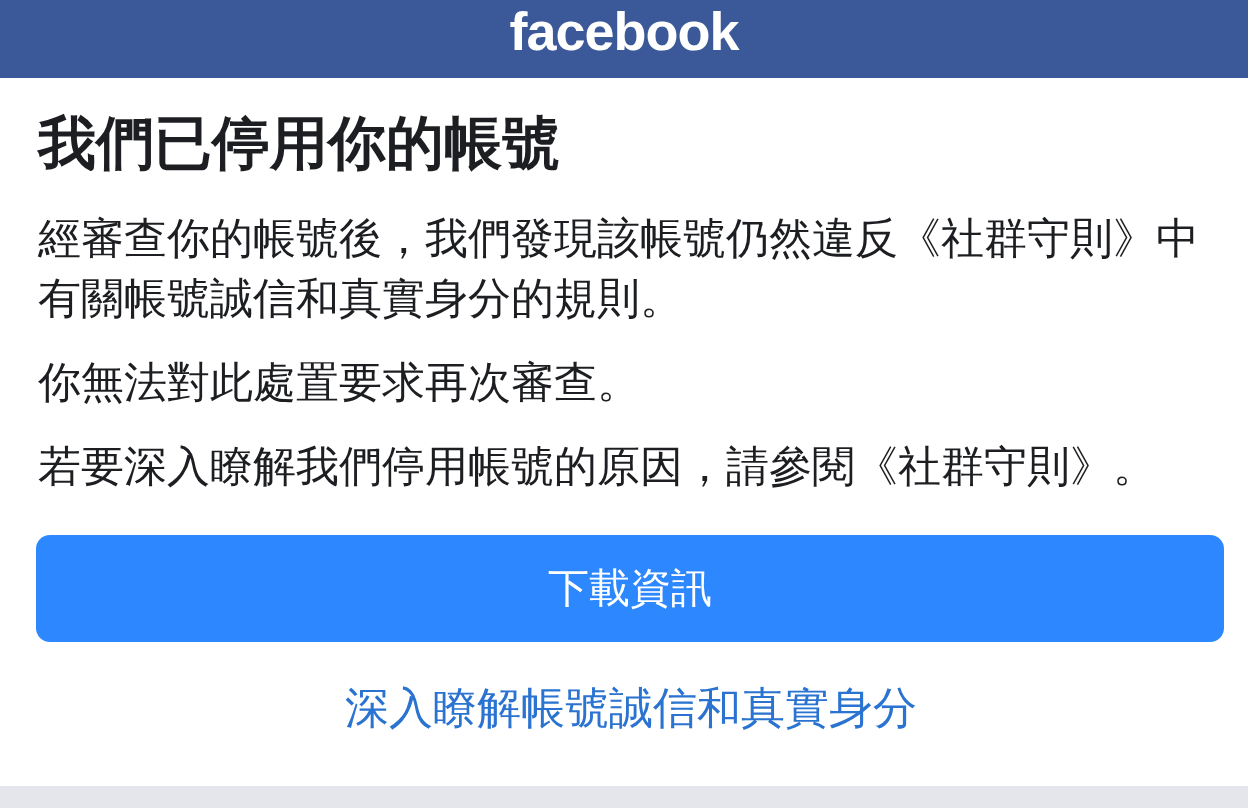 The width and height of the screenshot is (1248, 808). What do you see at coordinates (299, 143) in the screenshot?
I see `page-title: 我們已停用你的帳號` at bounding box center [299, 143].